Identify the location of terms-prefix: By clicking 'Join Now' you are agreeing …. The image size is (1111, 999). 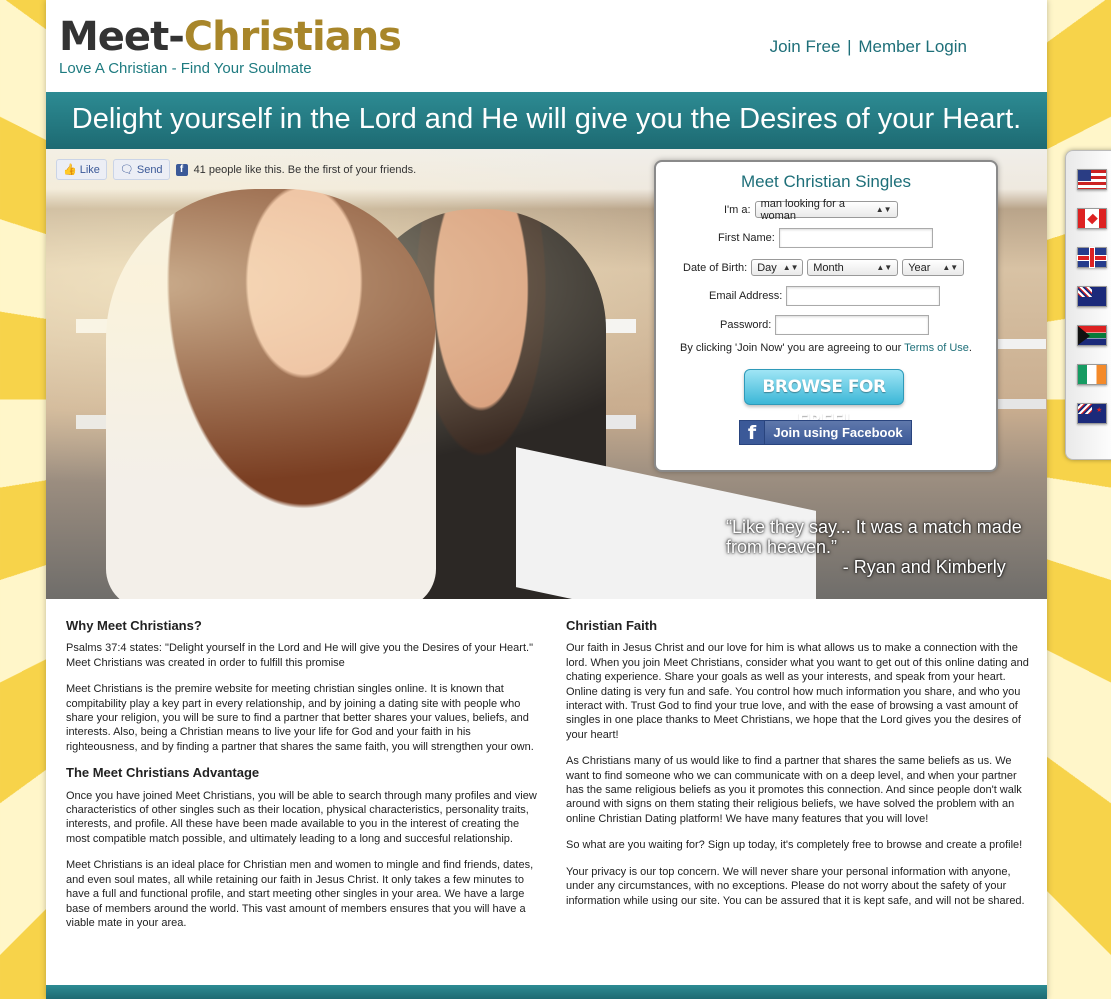
(791, 348).